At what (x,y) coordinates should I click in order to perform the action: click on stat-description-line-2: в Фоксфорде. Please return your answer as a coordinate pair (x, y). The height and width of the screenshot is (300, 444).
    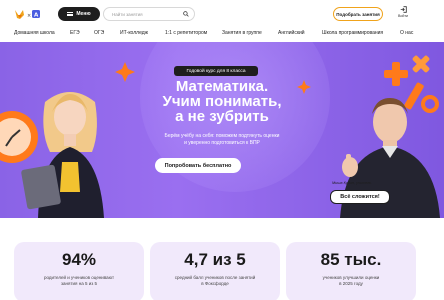
    Looking at the image, I should click on (215, 283).